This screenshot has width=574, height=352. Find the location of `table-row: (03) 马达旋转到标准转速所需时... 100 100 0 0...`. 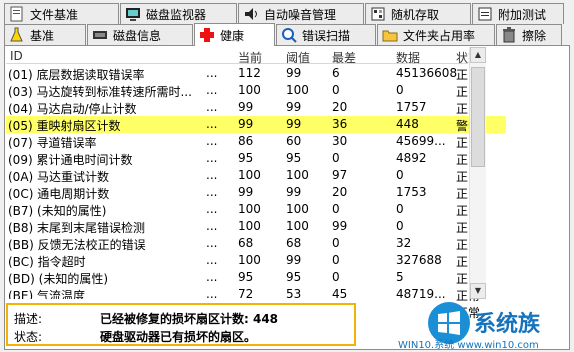

table-row: (03) 马达旋转到标准转速所需时... 100 100 0 0... is located at coordinates (237, 90).